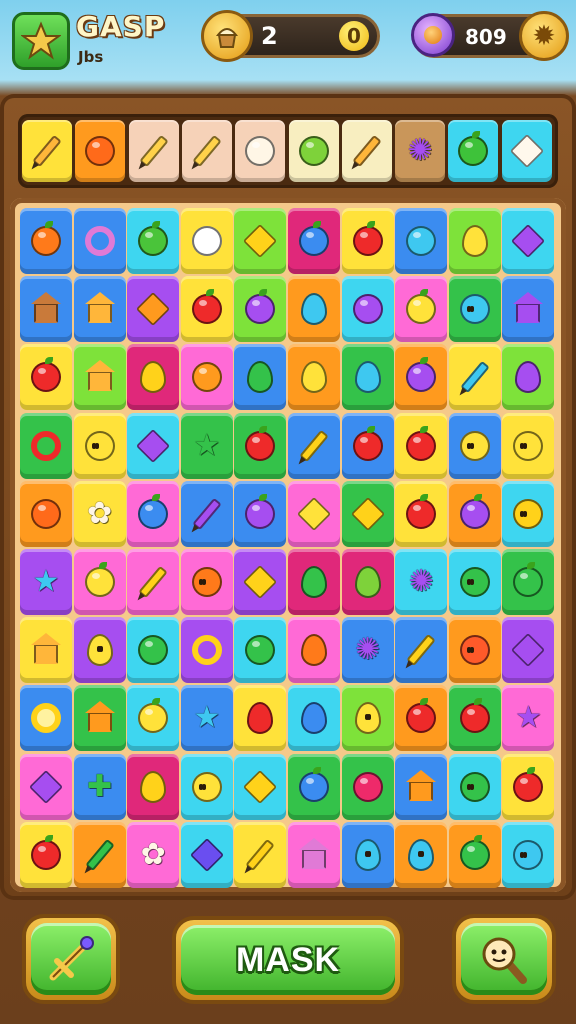 Image resolution: width=576 pixels, height=1024 pixels. Describe the element at coordinates (354, 36) in the screenshot. I see `coins-badge: 0` at that location.